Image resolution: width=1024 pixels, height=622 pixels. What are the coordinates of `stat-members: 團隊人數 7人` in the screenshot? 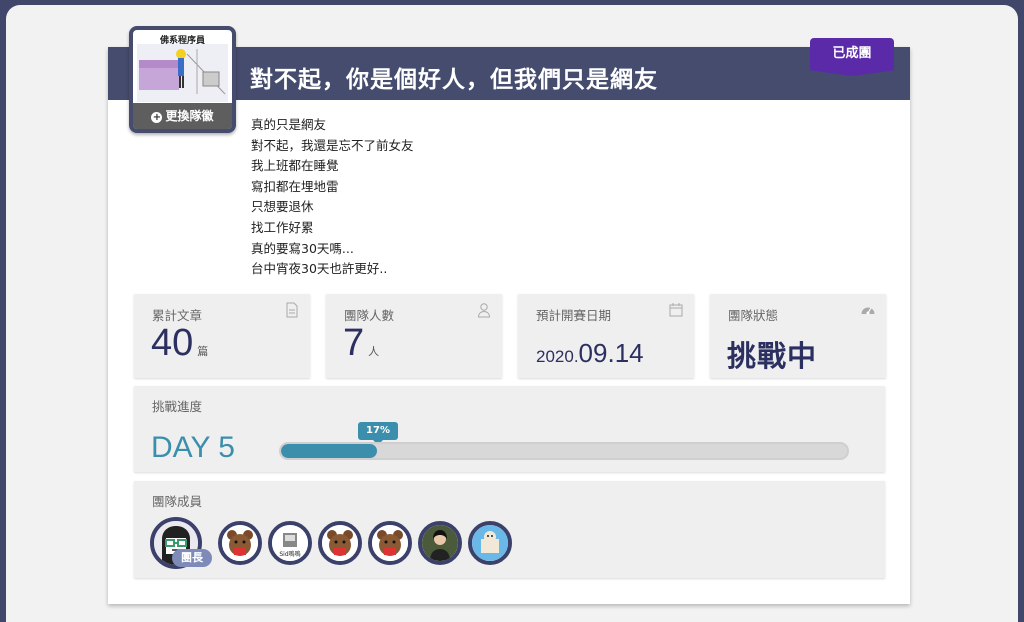 It's located at (414, 336).